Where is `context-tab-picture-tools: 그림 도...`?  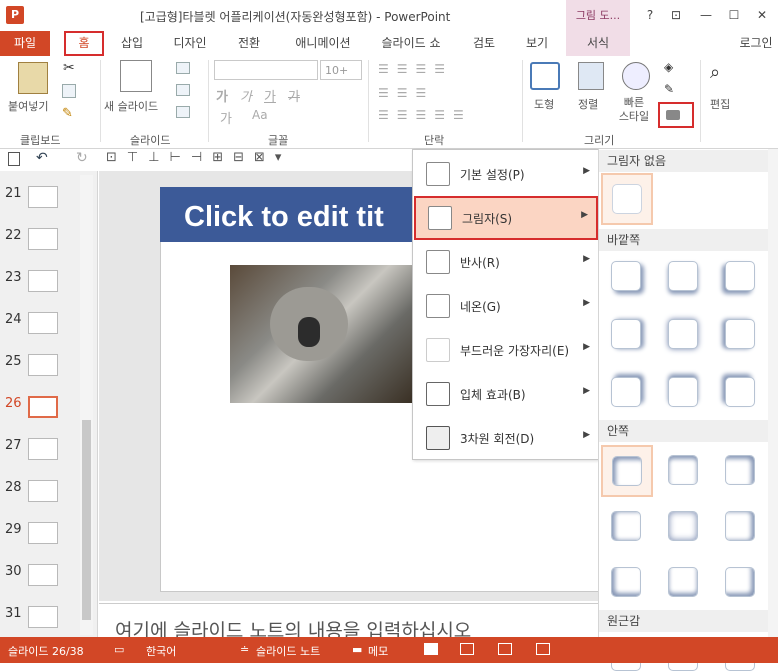
context-tab-picture-tools: 그림 도... is located at coordinates (598, 15).